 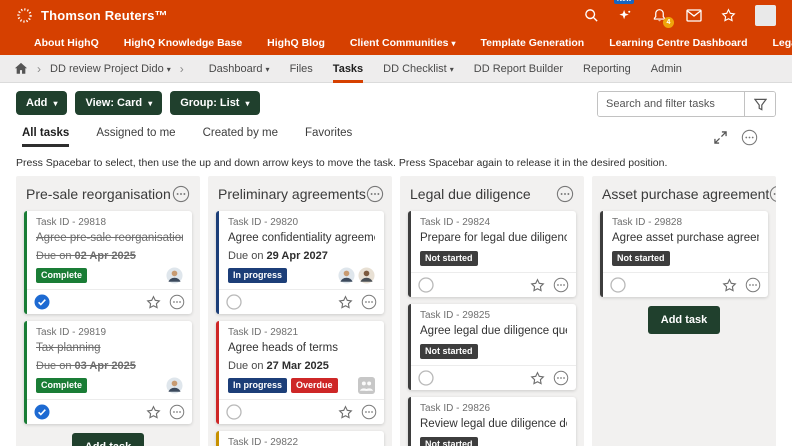 What do you see at coordinates (591, 15) in the screenshot?
I see `search-icon` at bounding box center [591, 15].